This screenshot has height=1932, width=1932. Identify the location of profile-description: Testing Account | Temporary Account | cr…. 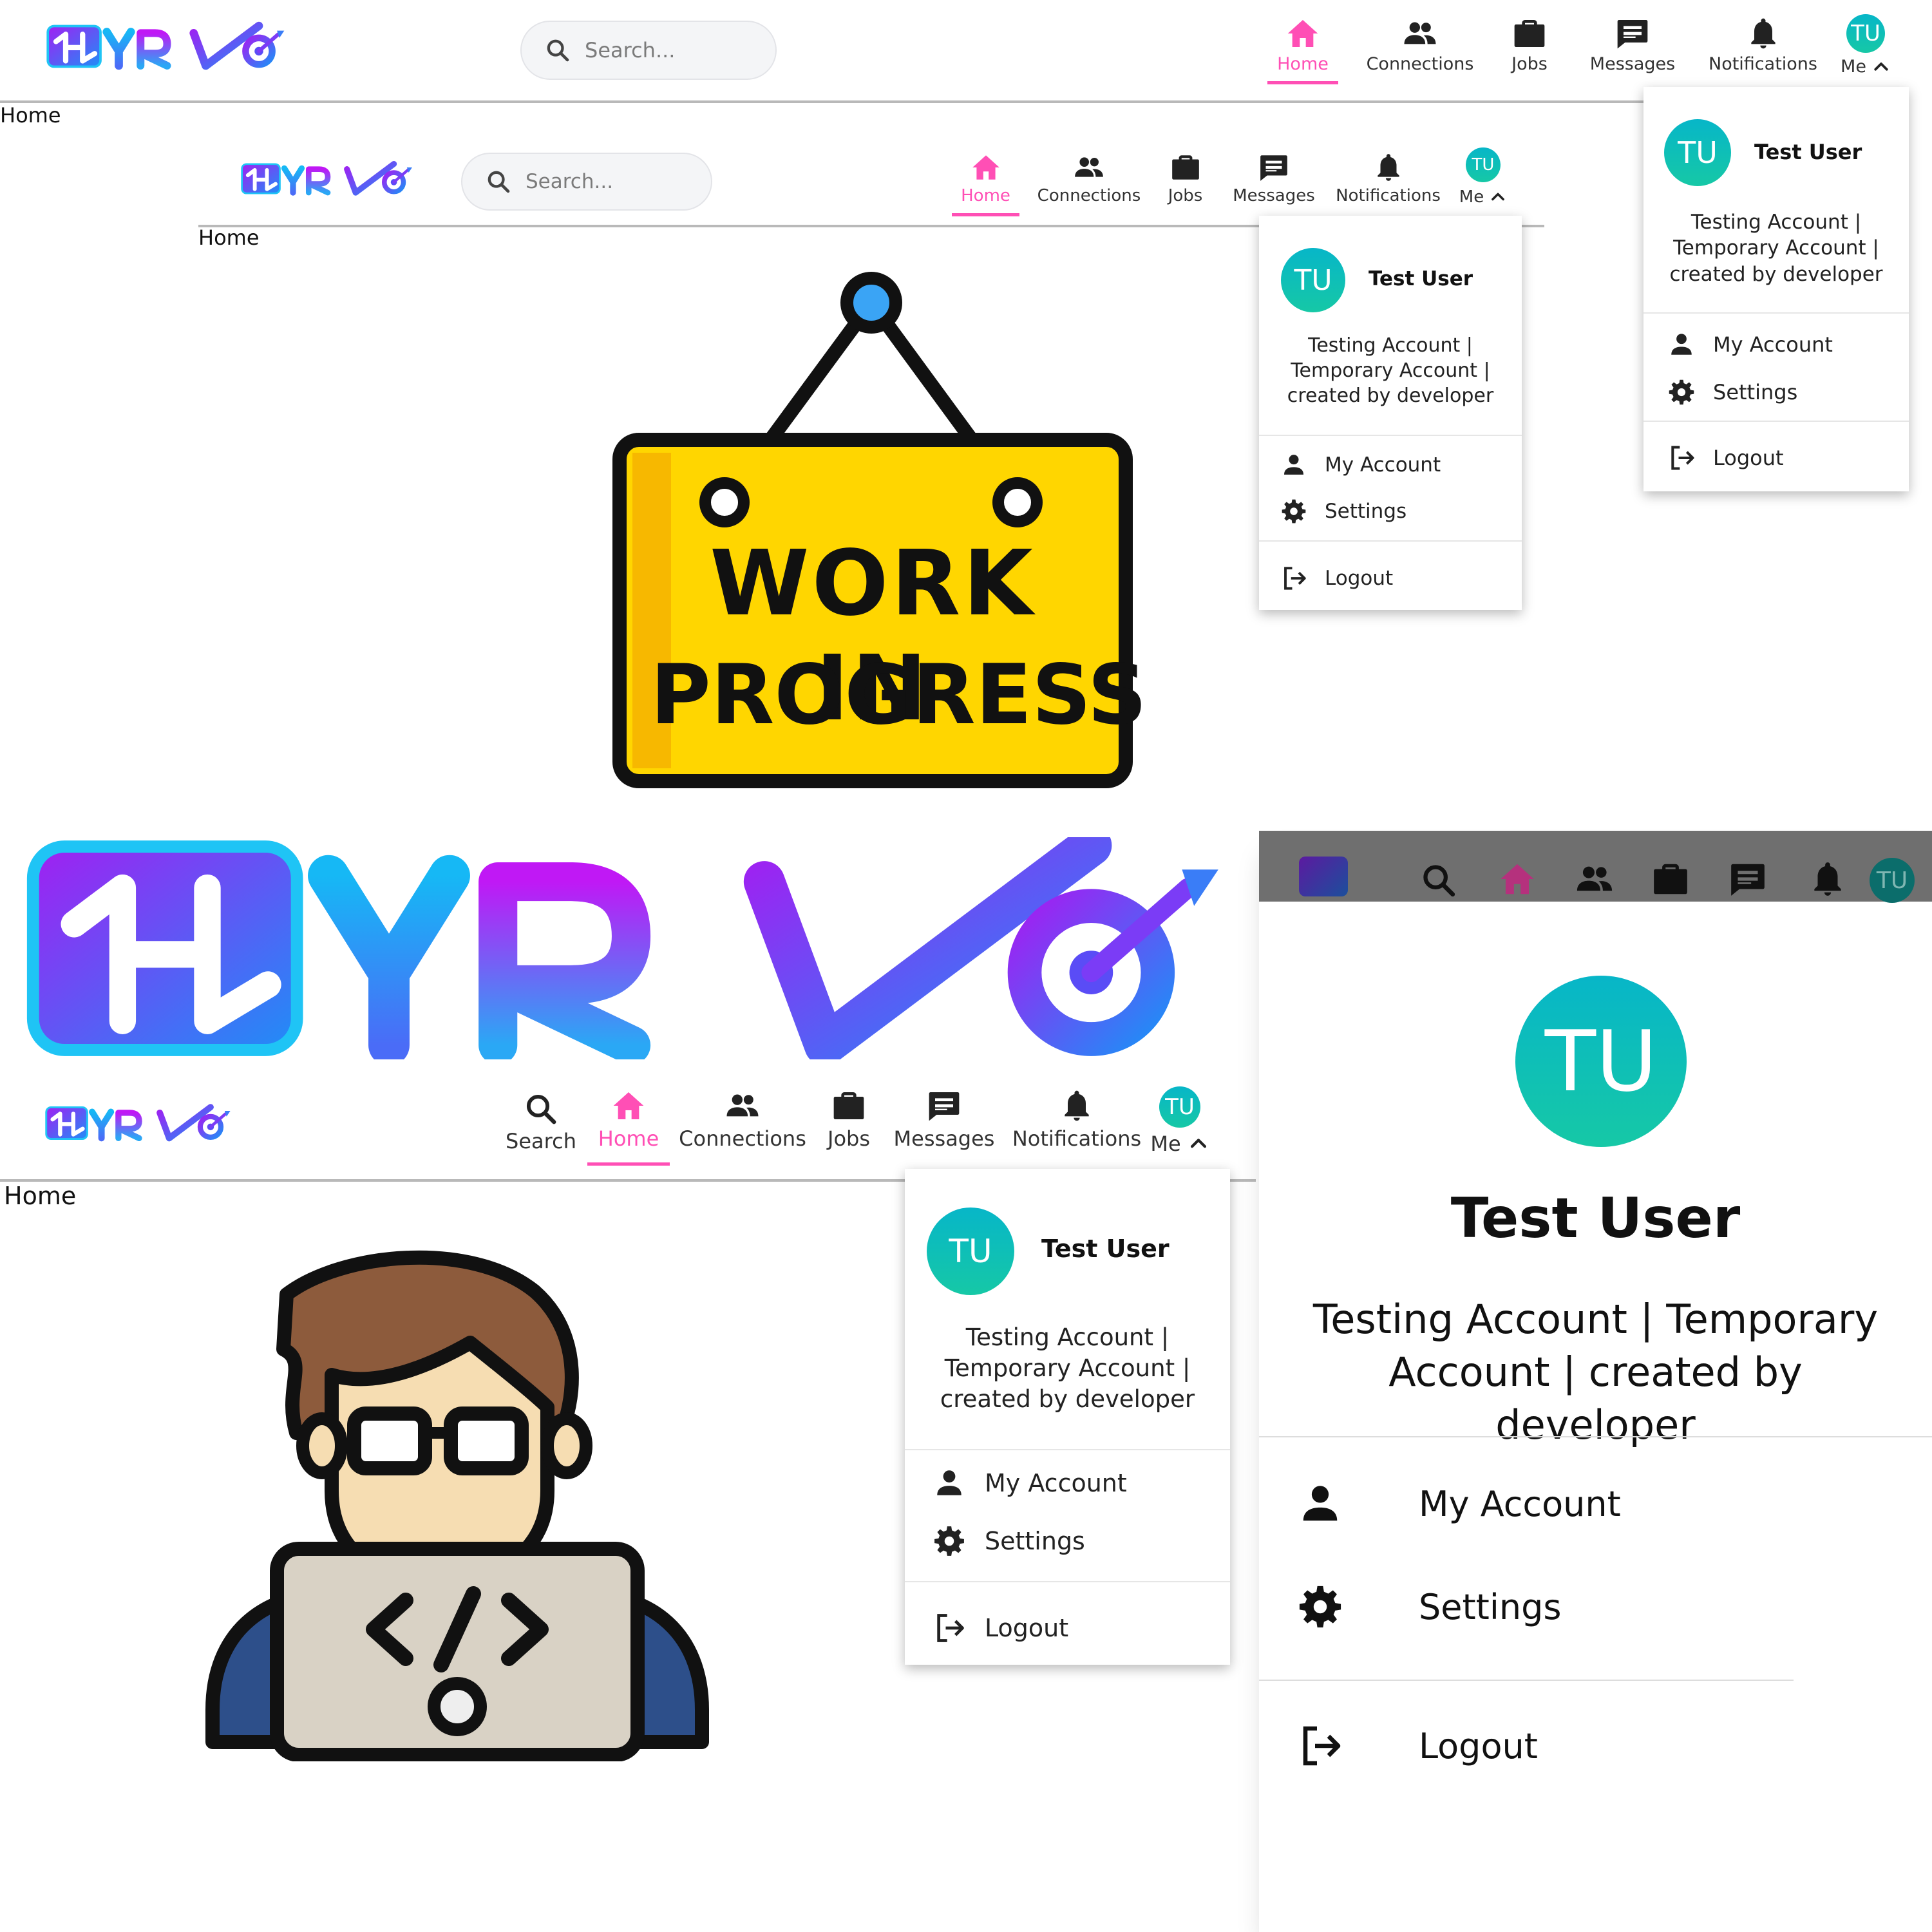
(1595, 1372).